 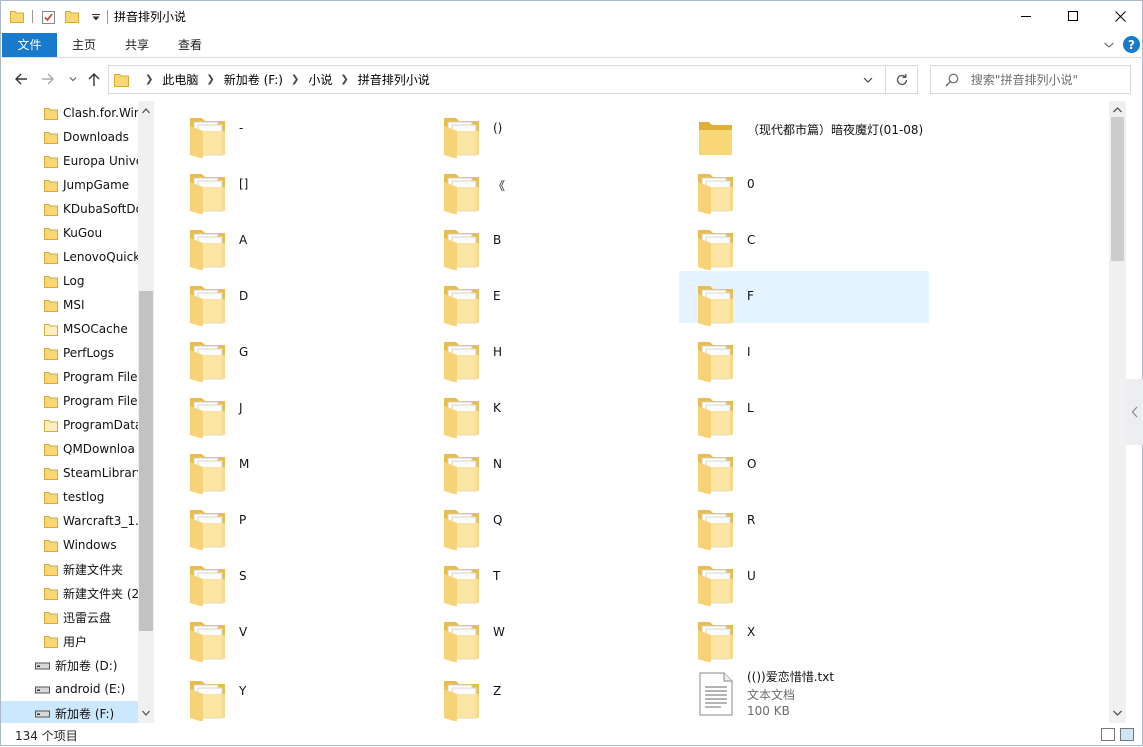 What do you see at coordinates (394, 79) in the screenshot?
I see `breadcrumb-current: 拼音排列小说` at bounding box center [394, 79].